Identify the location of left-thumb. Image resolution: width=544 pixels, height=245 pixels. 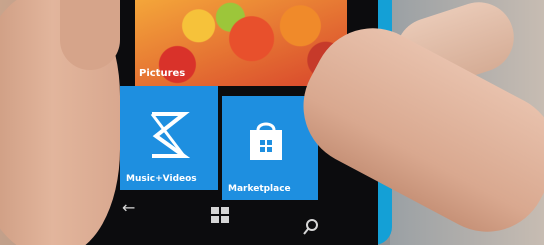
(90, 35).